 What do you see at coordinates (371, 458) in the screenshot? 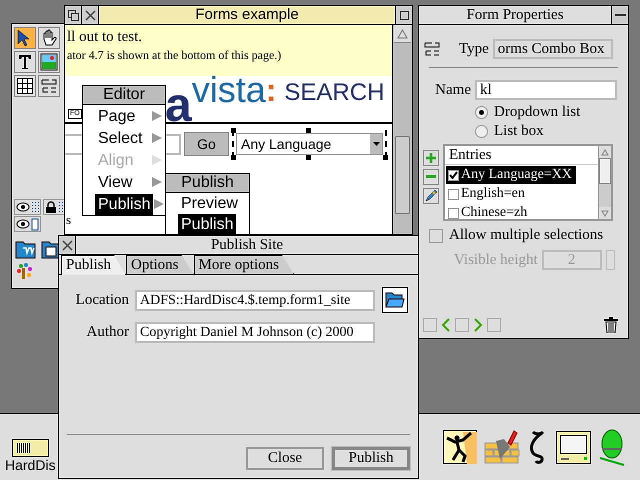
I see `default-button: Publish` at bounding box center [371, 458].